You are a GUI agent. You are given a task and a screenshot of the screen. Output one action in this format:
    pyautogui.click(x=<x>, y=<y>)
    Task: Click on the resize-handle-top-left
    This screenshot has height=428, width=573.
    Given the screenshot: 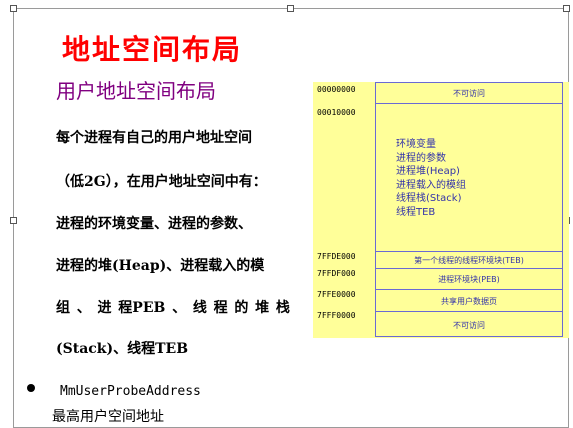 What is the action you would take?
    pyautogui.click(x=13, y=8)
    